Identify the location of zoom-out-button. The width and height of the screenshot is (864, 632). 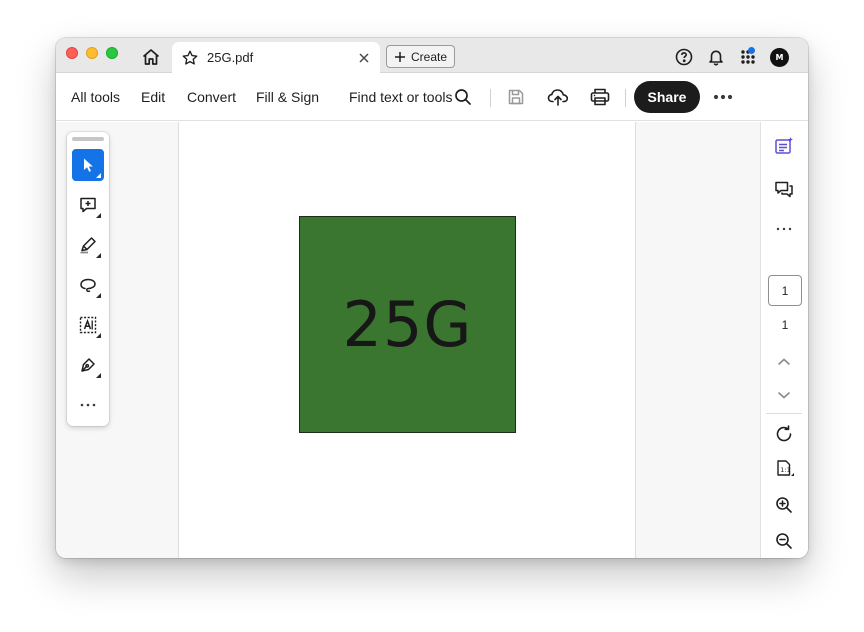
(784, 541).